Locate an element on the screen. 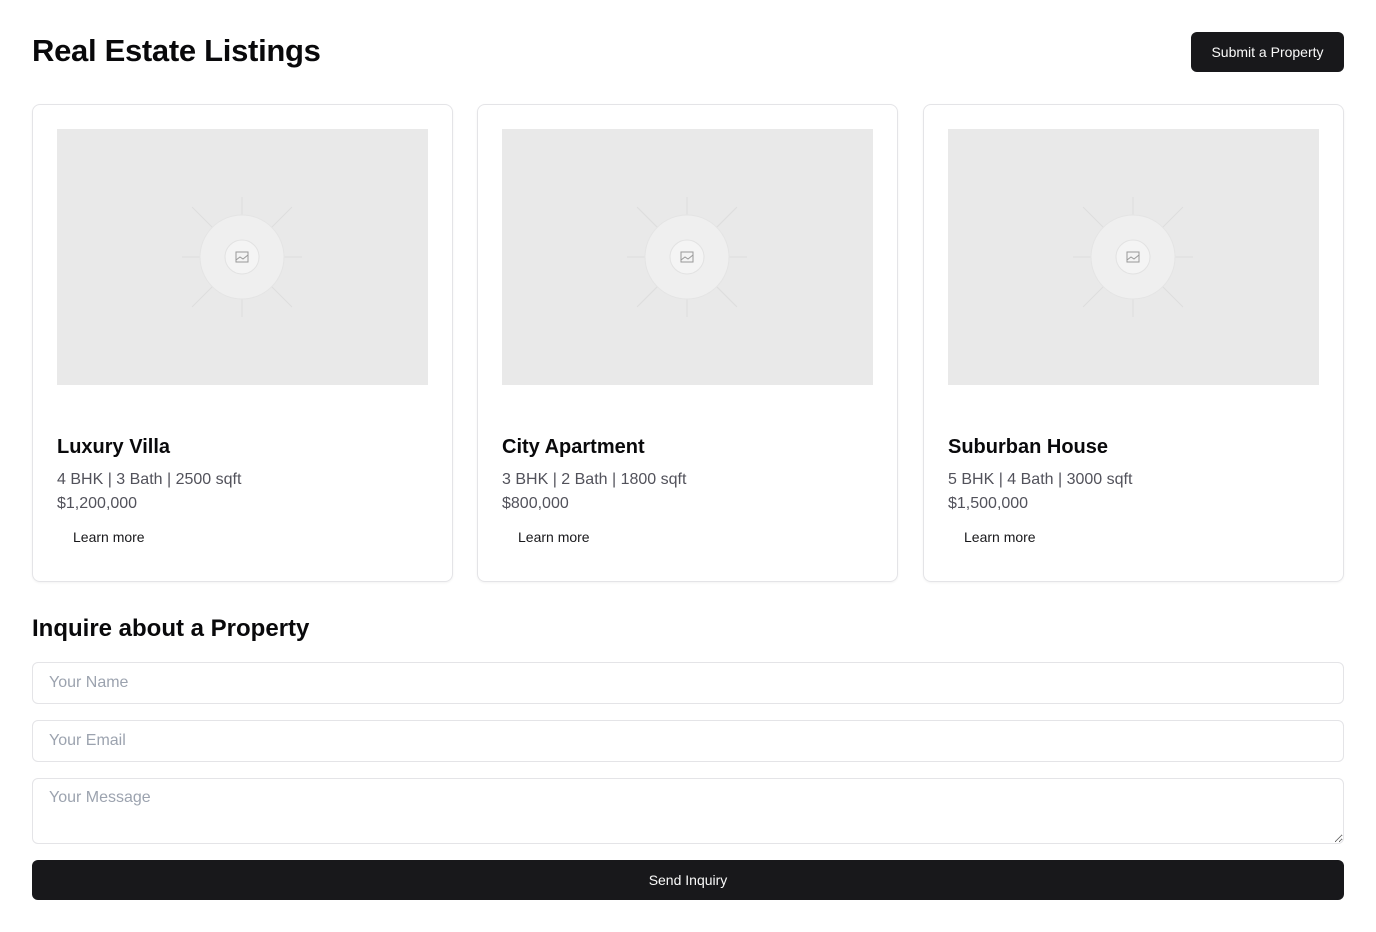  listing-title: Luxury Villa is located at coordinates (114, 447).